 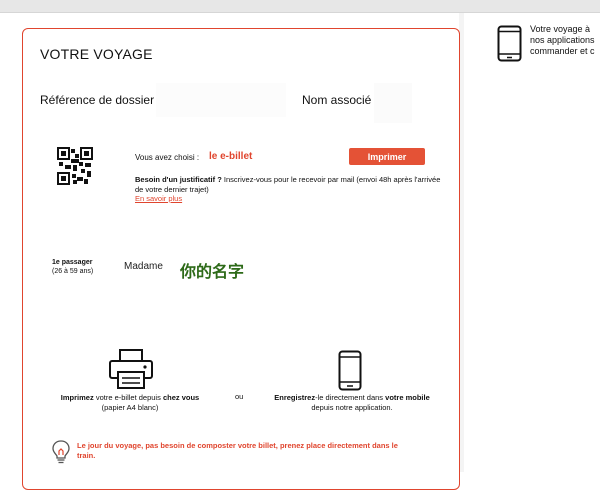 I want to click on passenger-label: 1e passager, so click(x=72, y=262).